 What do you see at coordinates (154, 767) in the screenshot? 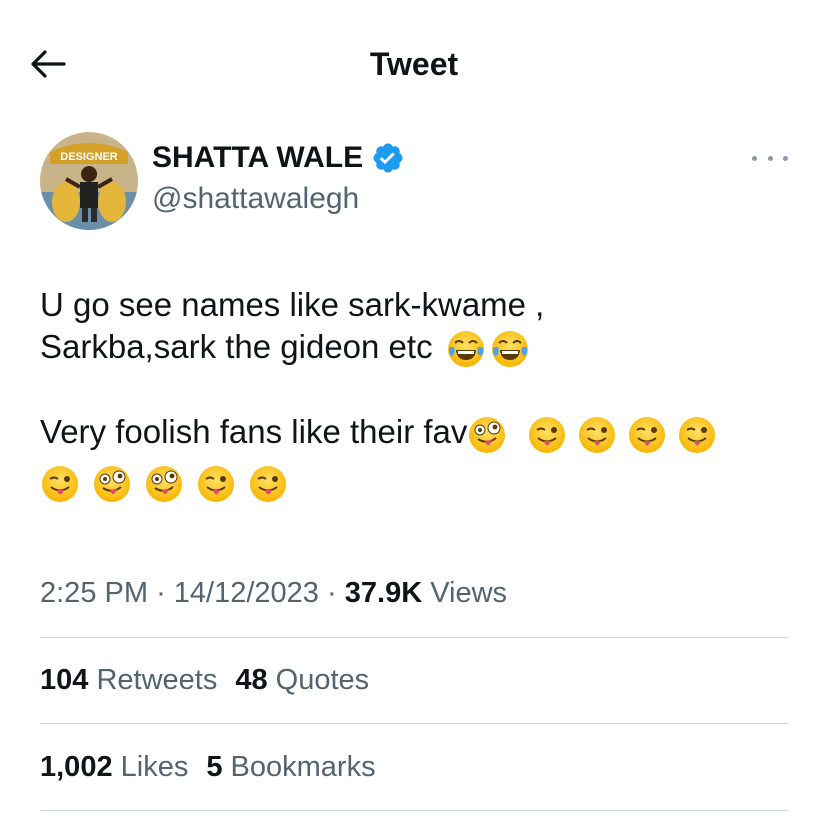
I see `likes-label: Likes` at bounding box center [154, 767].